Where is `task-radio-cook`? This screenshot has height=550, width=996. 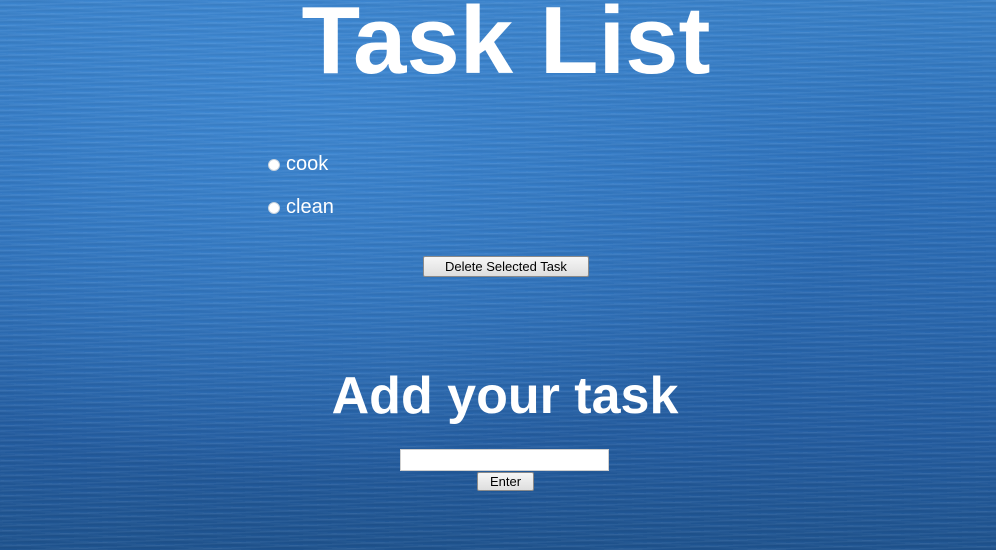
task-radio-cook is located at coordinates (274, 165).